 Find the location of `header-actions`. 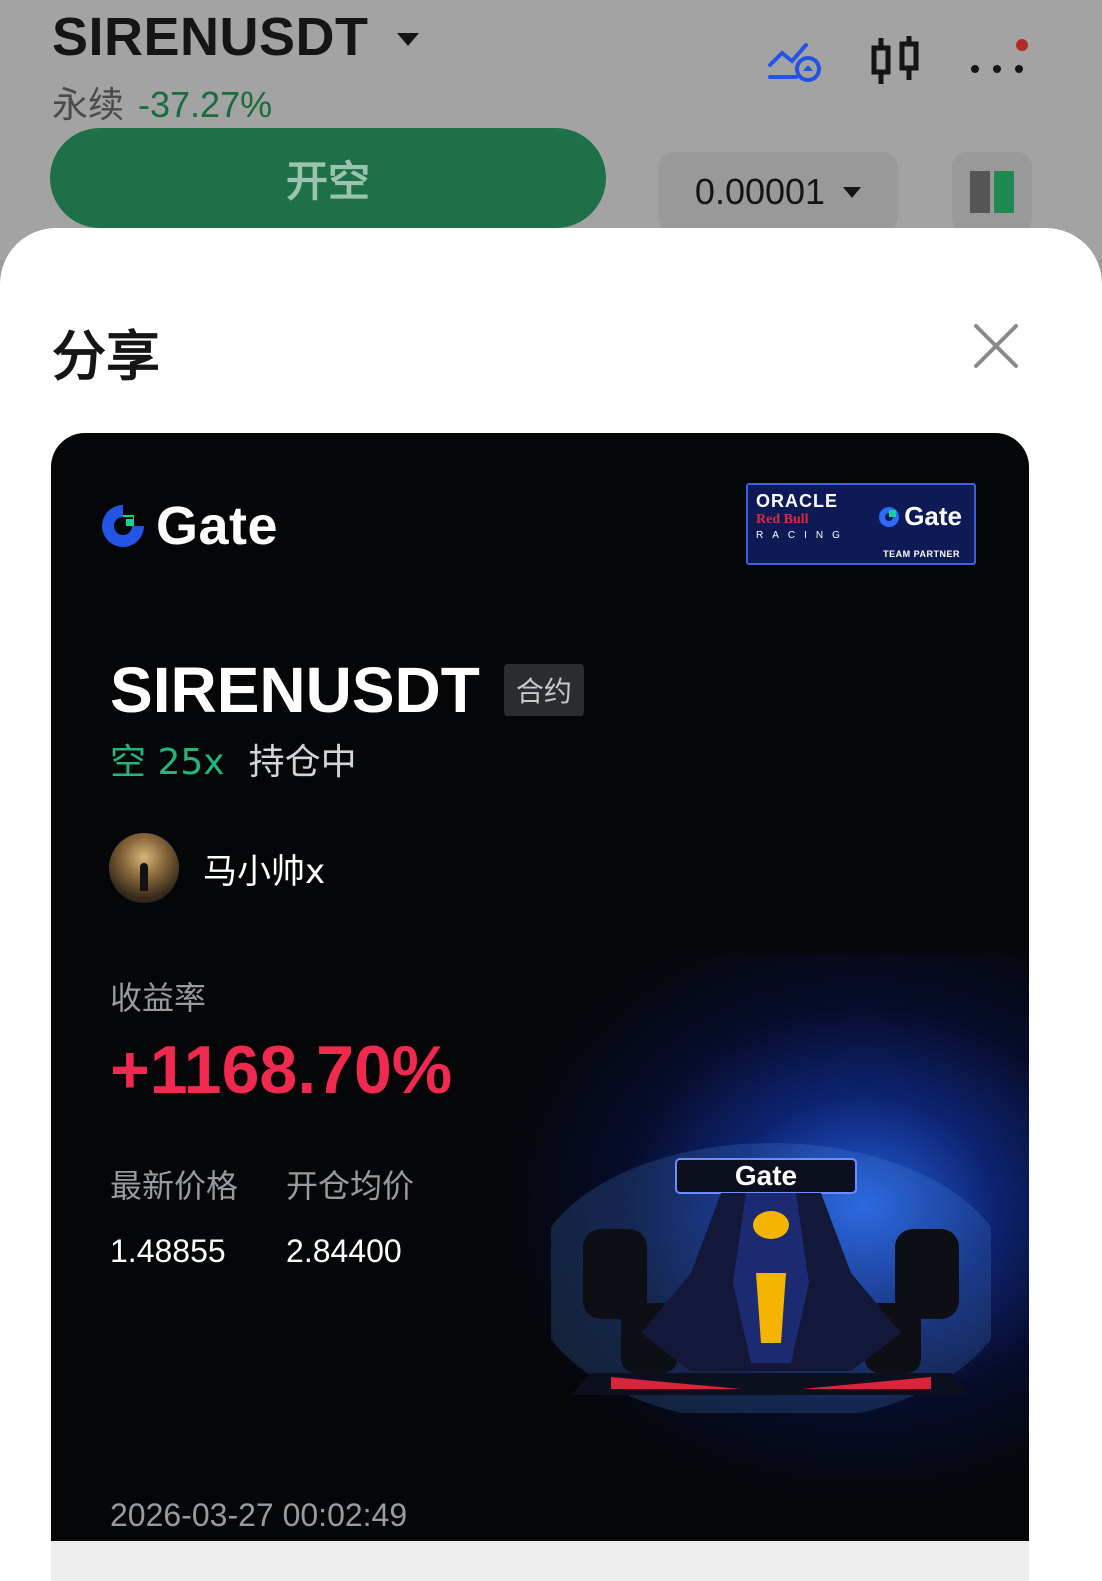

header-actions is located at coordinates (899, 61).